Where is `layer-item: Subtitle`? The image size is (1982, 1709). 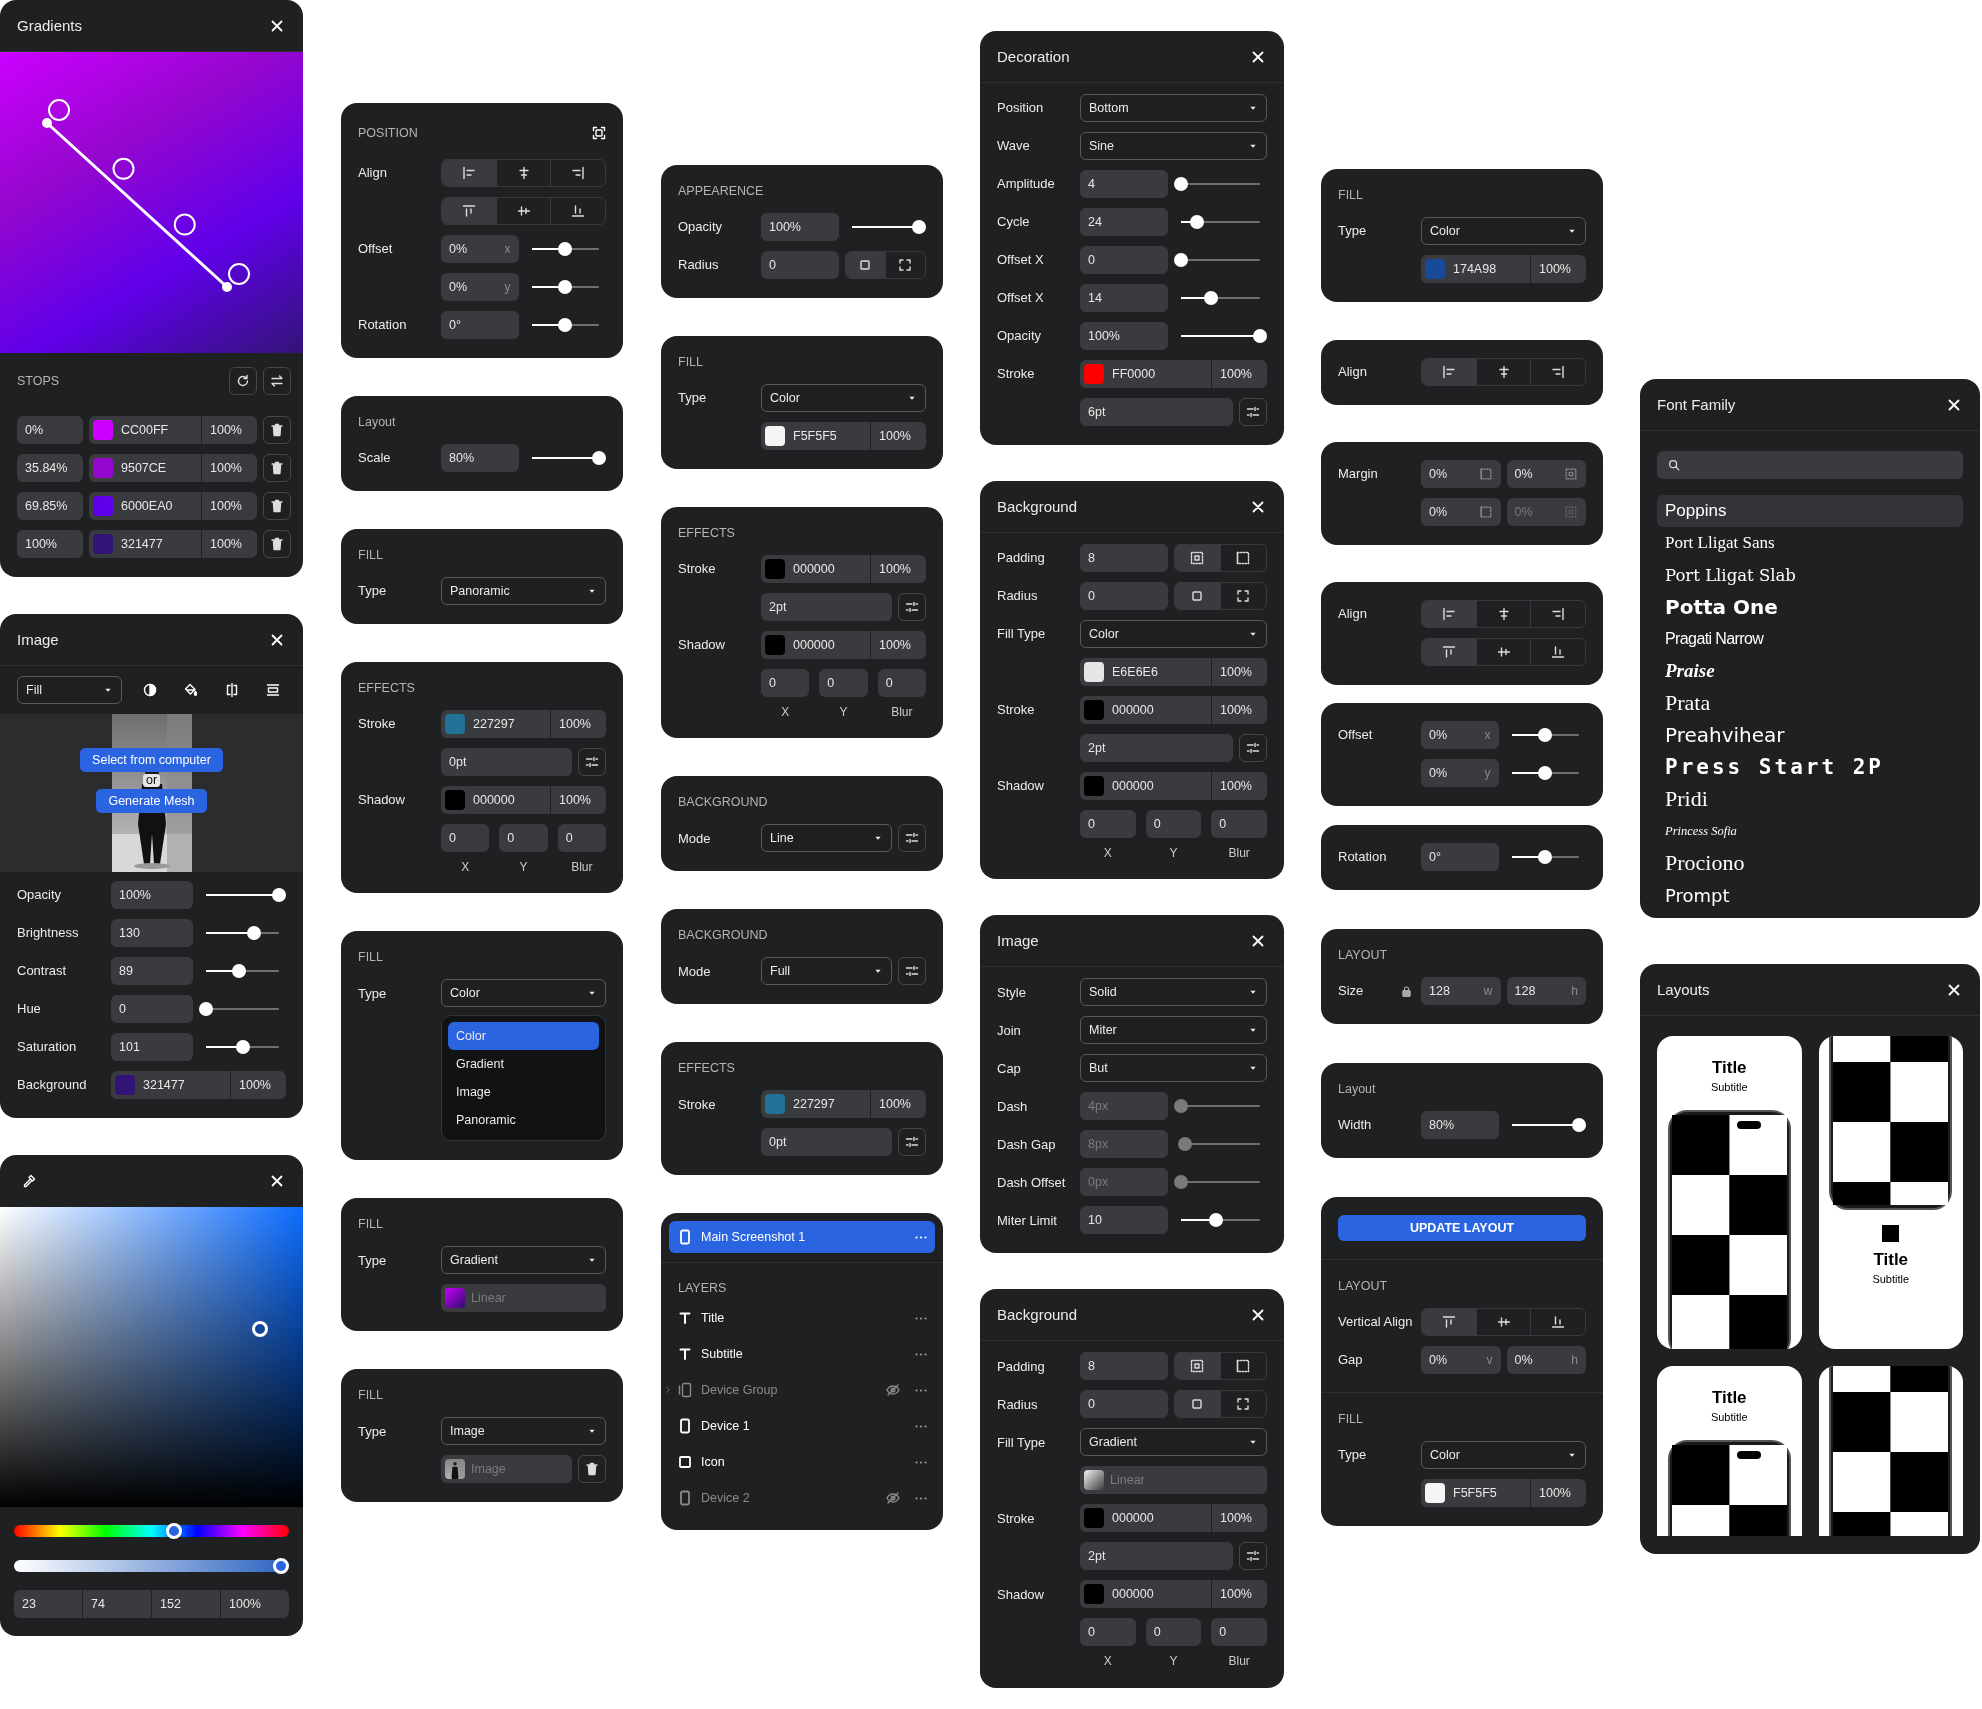 layer-item: Subtitle is located at coordinates (802, 1354).